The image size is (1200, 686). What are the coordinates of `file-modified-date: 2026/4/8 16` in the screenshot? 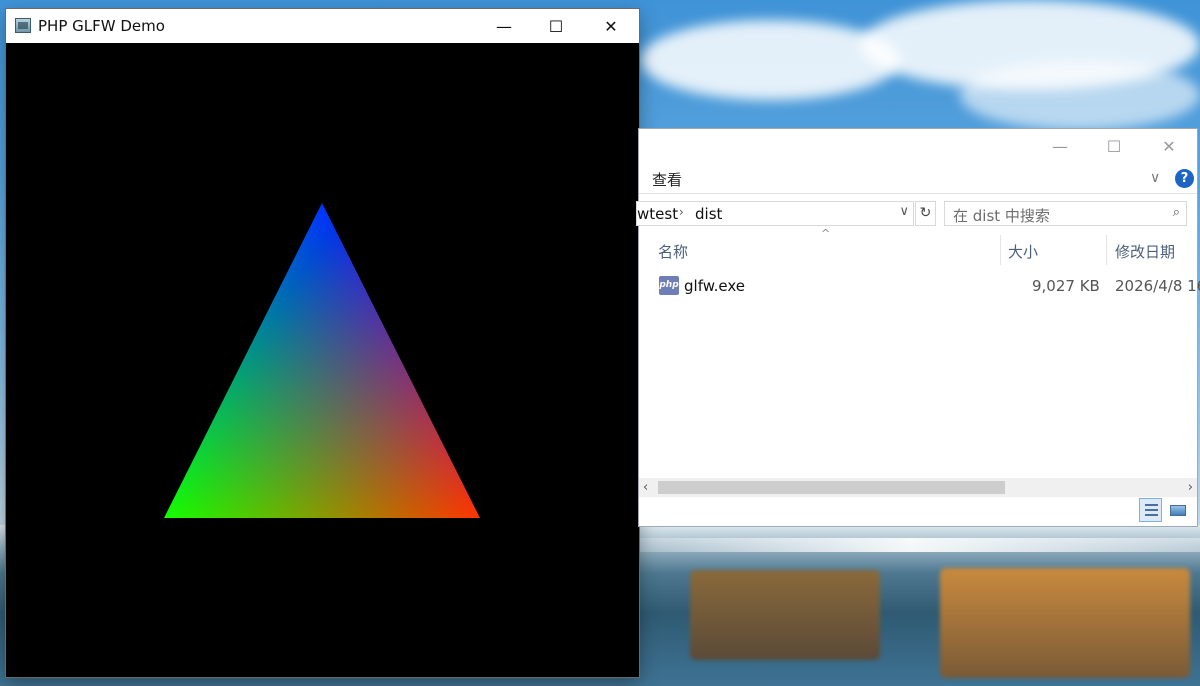 It's located at (1157, 286).